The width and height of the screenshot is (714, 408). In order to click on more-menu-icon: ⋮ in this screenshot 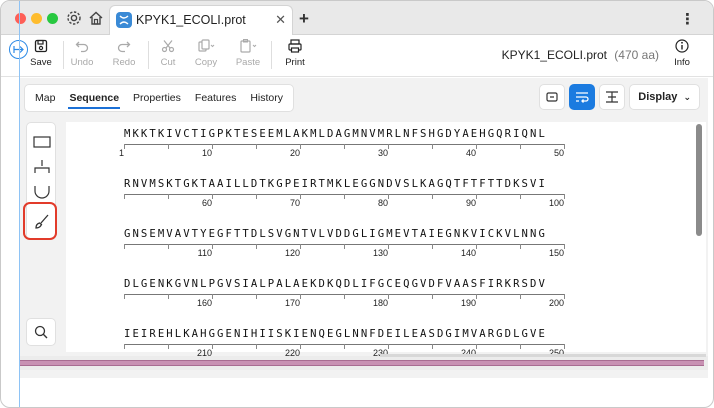, I will do `click(687, 19)`.